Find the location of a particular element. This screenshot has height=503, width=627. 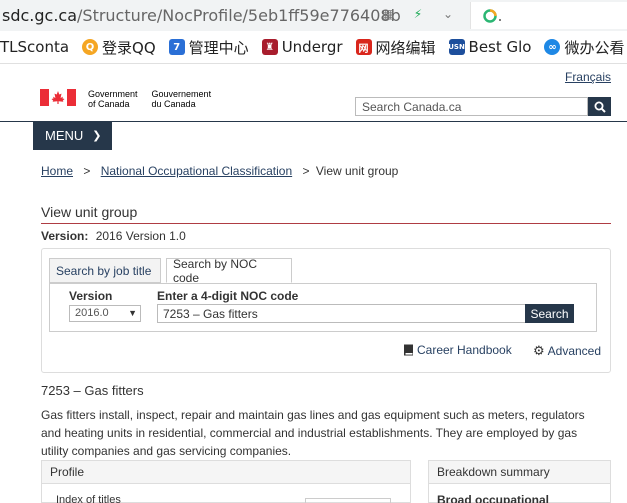

dropdown-arrow-icon: ▼ is located at coordinates (132, 313).